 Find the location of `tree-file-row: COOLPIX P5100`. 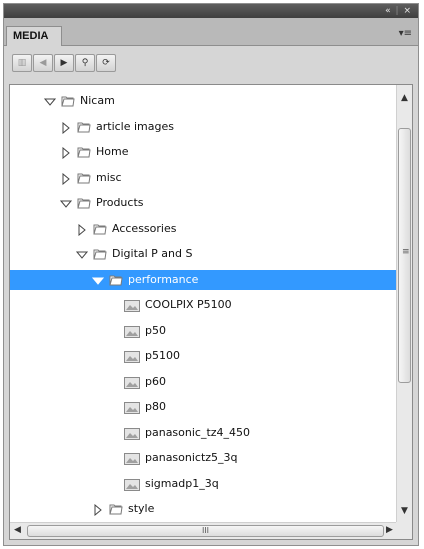

tree-file-row: COOLPIX P5100 is located at coordinates (203, 305).